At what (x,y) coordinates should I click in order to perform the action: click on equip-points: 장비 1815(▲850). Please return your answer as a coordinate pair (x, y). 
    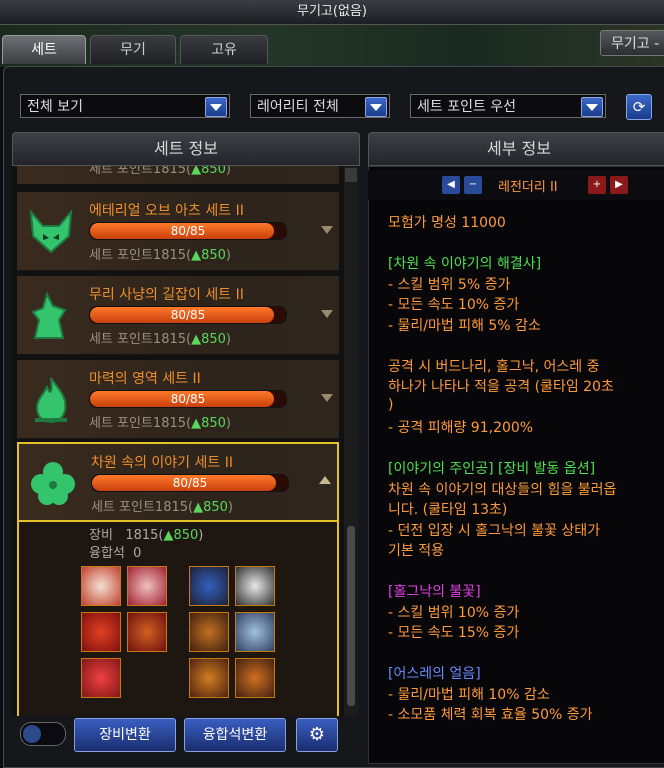
    Looking at the image, I should click on (146, 535).